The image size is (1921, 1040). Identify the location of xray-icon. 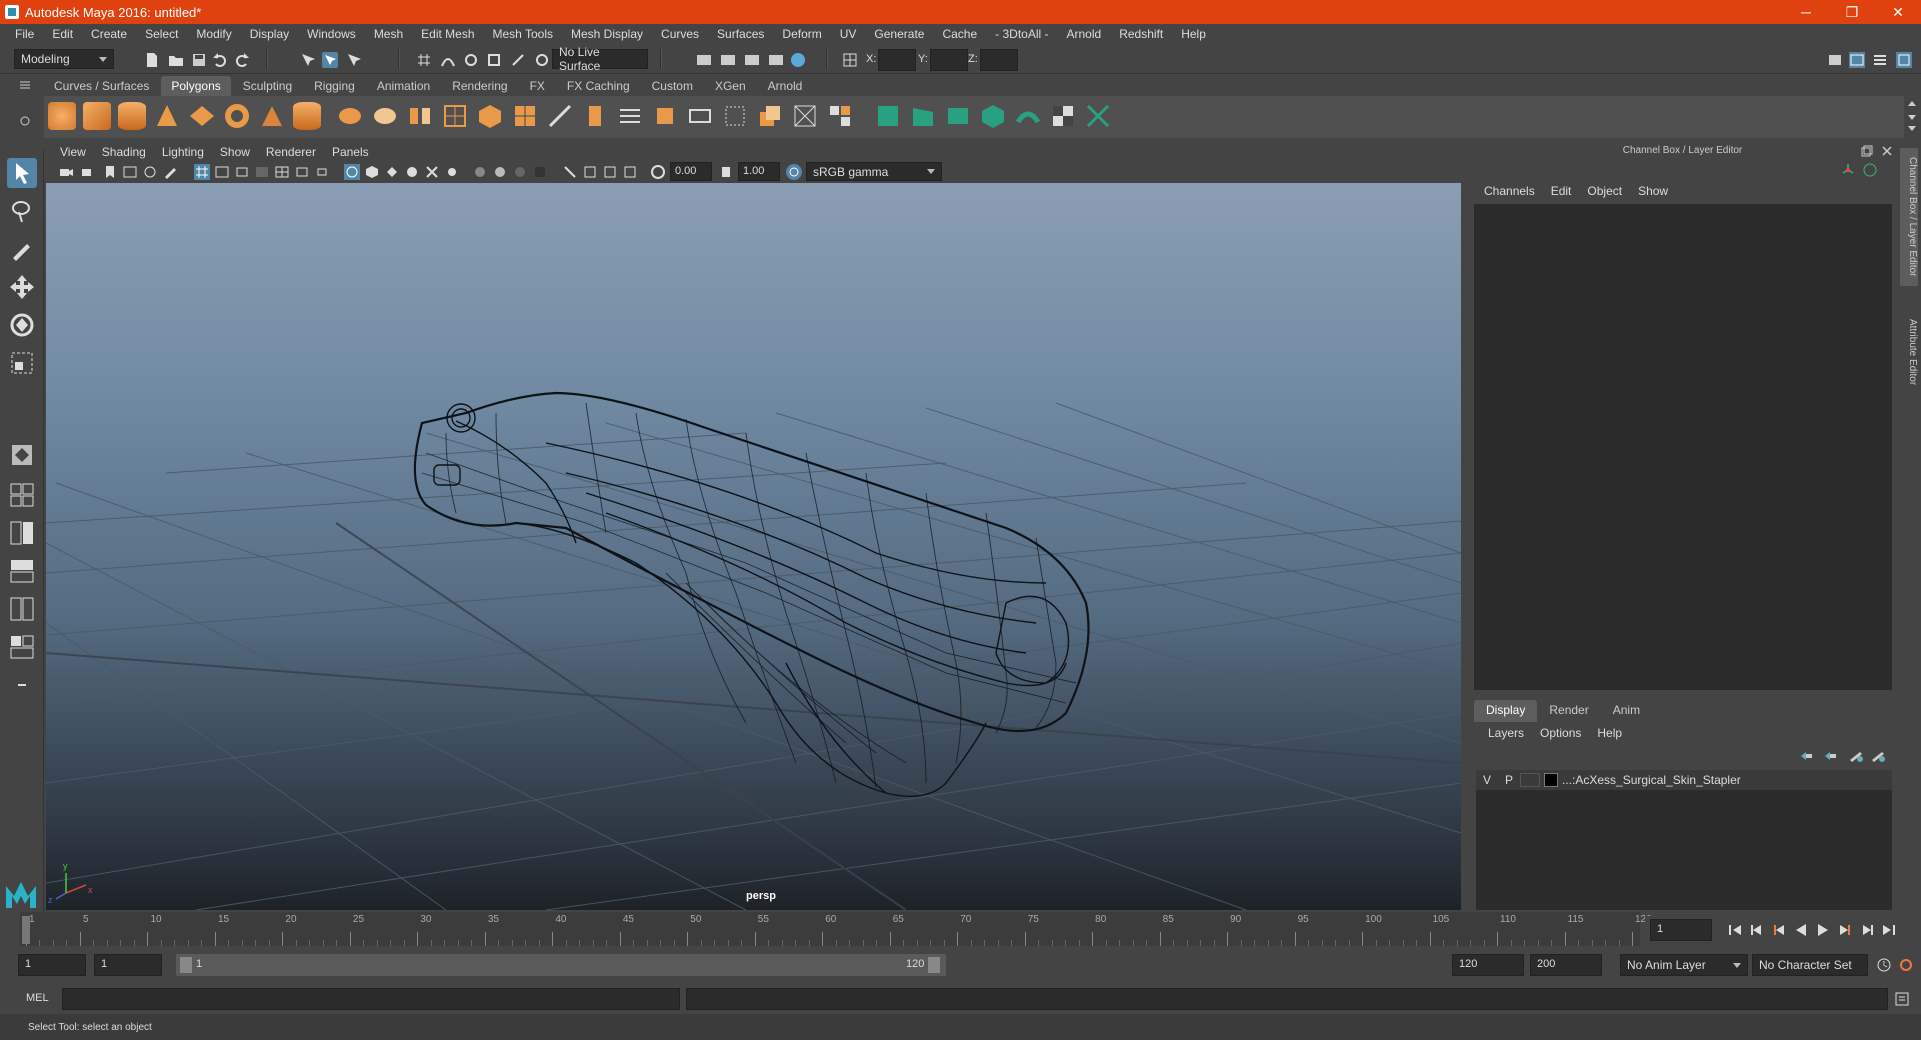
(480, 172).